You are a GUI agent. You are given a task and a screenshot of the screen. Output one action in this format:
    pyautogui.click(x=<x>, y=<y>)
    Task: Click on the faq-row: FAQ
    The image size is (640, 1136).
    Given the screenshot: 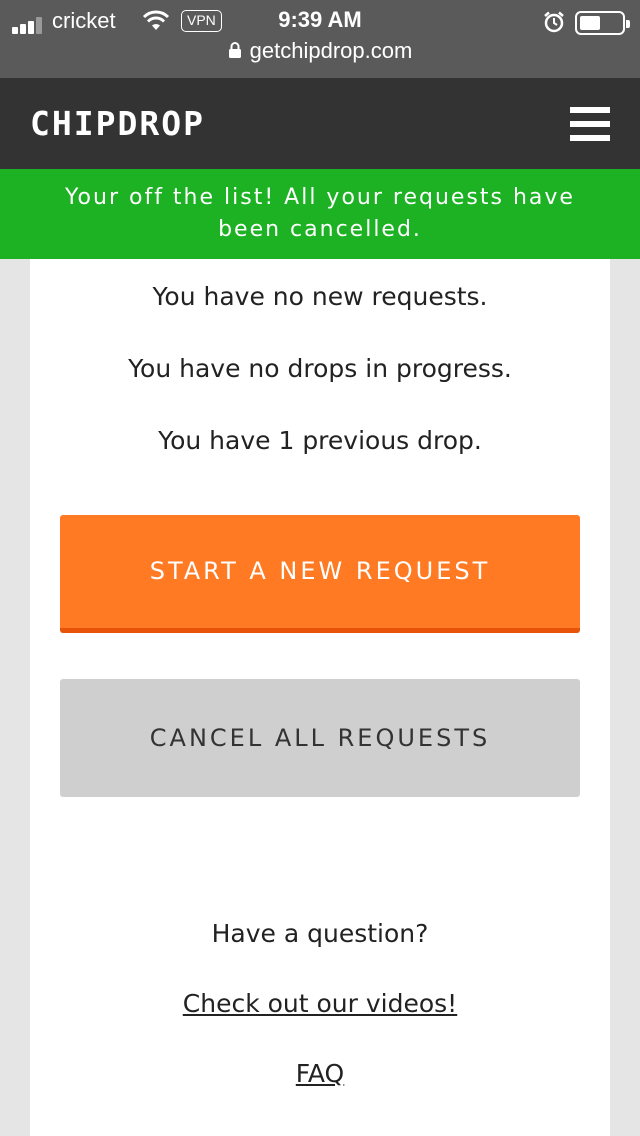 What is the action you would take?
    pyautogui.click(x=320, y=1073)
    